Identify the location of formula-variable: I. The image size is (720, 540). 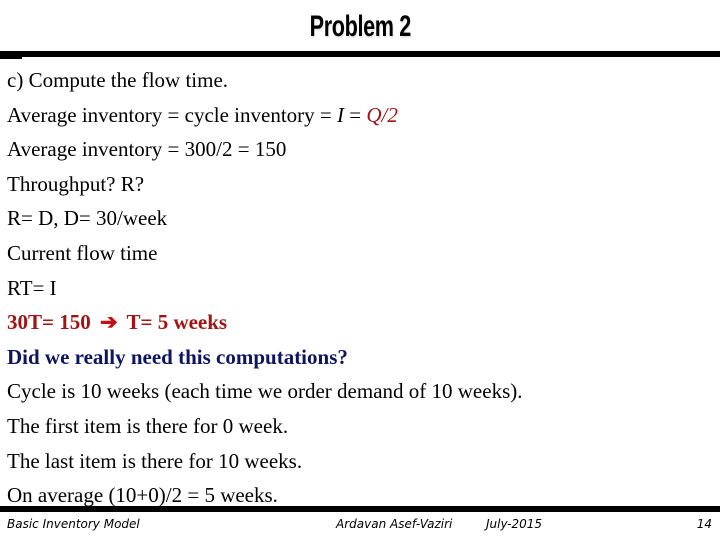
(341, 114).